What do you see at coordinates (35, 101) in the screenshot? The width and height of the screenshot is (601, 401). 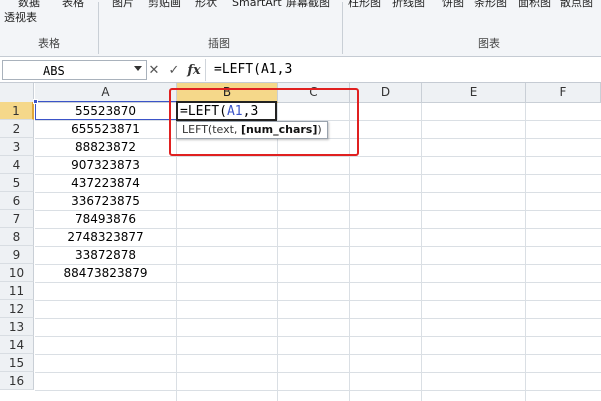 I see `range-reference-handle` at bounding box center [35, 101].